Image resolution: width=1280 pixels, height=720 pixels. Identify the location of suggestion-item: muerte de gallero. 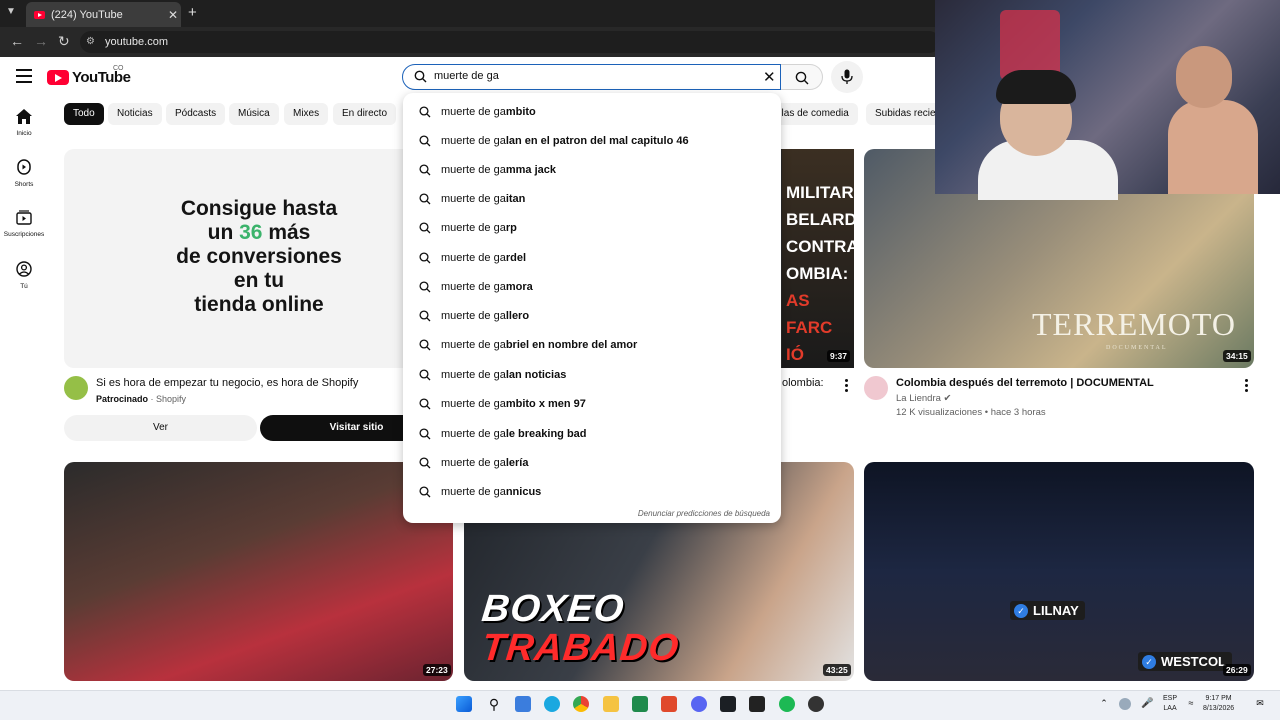
(592, 316).